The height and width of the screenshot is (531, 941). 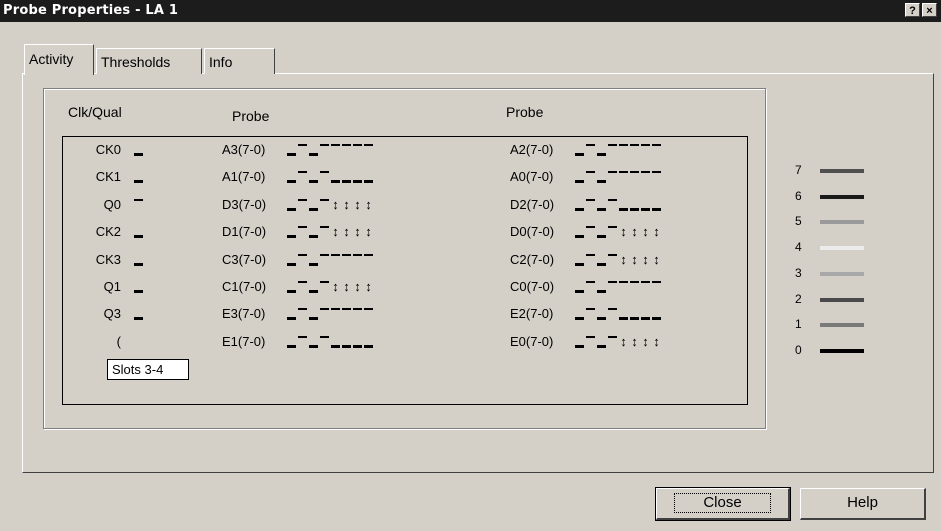 I want to click on close-button: Close, so click(x=723, y=504).